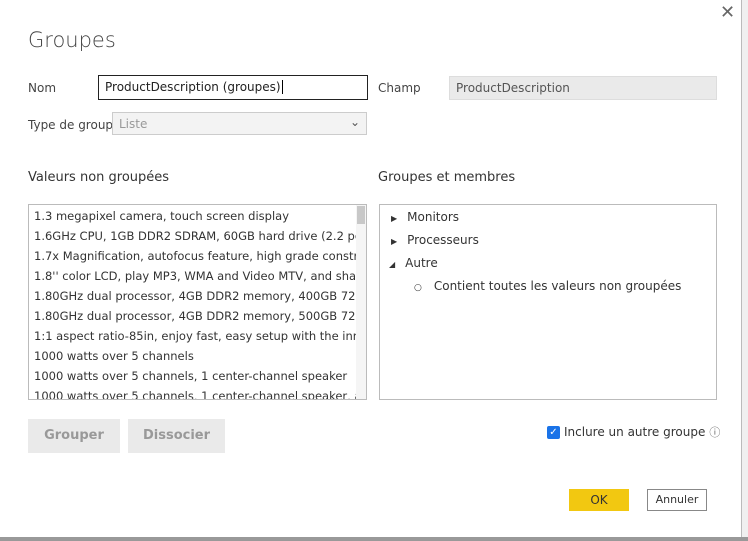 The width and height of the screenshot is (748, 541). Describe the element at coordinates (72, 40) in the screenshot. I see `dialog-title: Groupes` at that location.